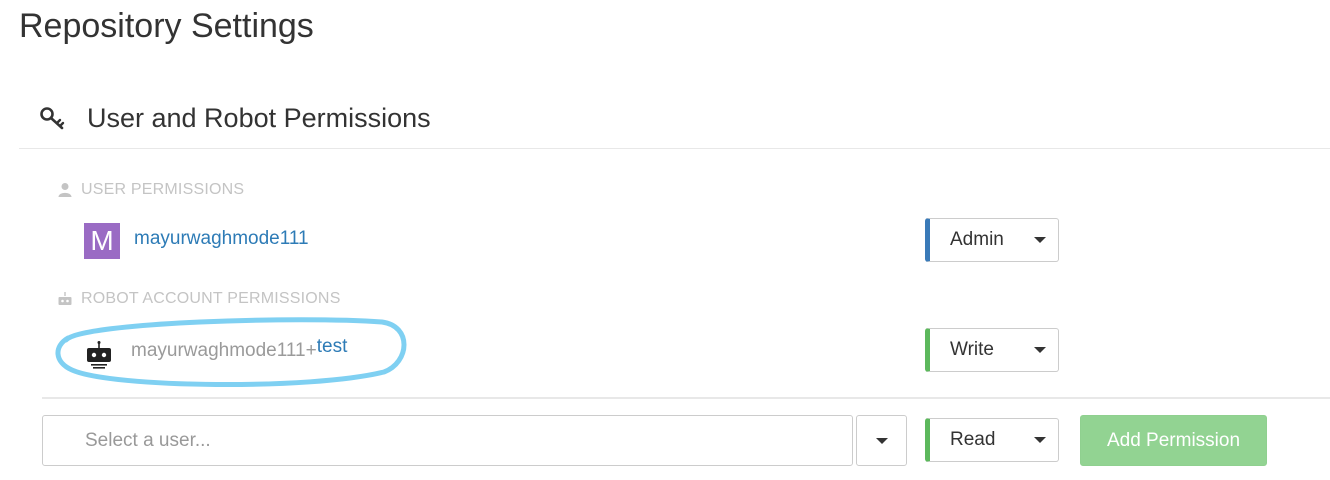 This screenshot has width=1330, height=480. I want to click on key-icon, so click(53, 118).